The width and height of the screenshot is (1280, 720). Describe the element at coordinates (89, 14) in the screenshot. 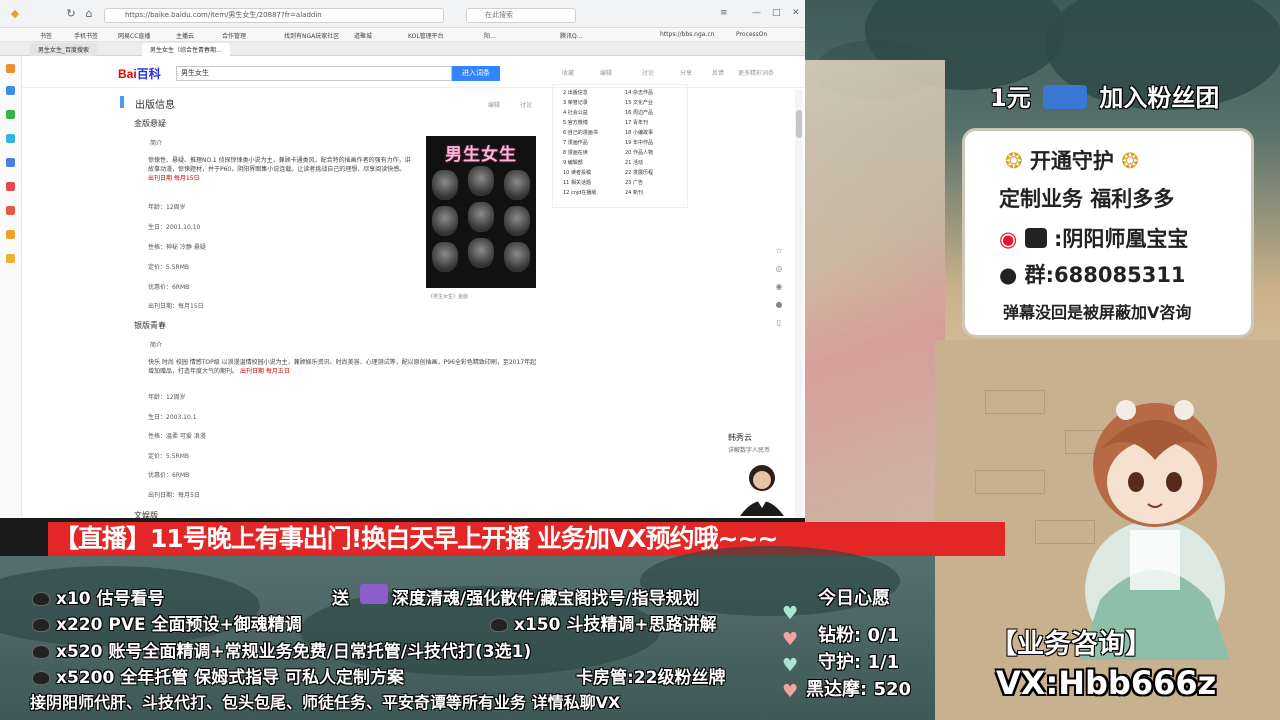

I see `home-icon: ⌂` at that location.